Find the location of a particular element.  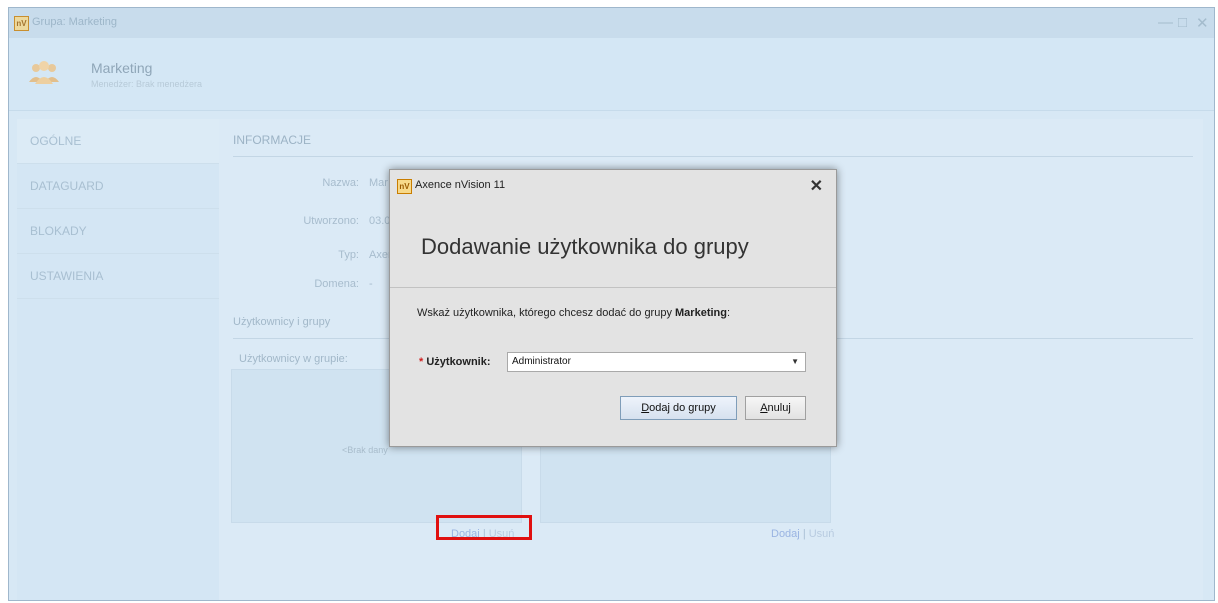

prompt-group-name: Marketing is located at coordinates (701, 313).